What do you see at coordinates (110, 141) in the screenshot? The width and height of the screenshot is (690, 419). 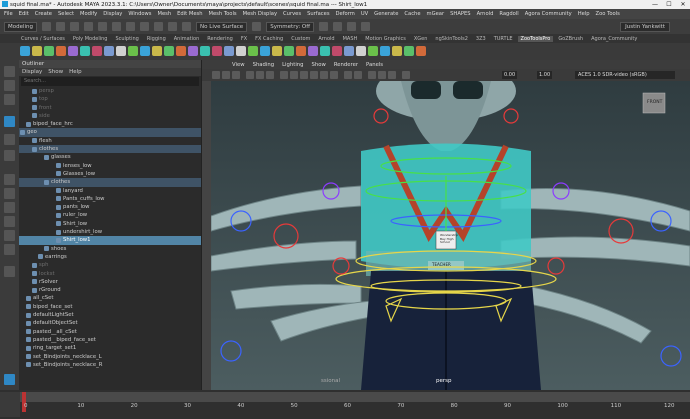 I see `outliner-item: flesh` at bounding box center [110, 141].